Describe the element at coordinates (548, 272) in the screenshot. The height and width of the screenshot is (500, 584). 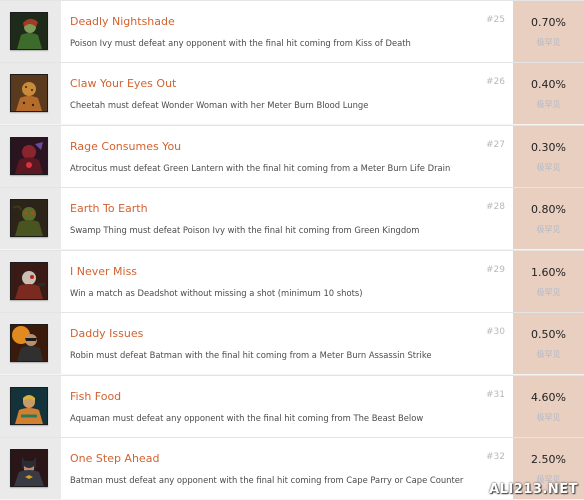
I see `unlock-percent: 1.60%` at that location.